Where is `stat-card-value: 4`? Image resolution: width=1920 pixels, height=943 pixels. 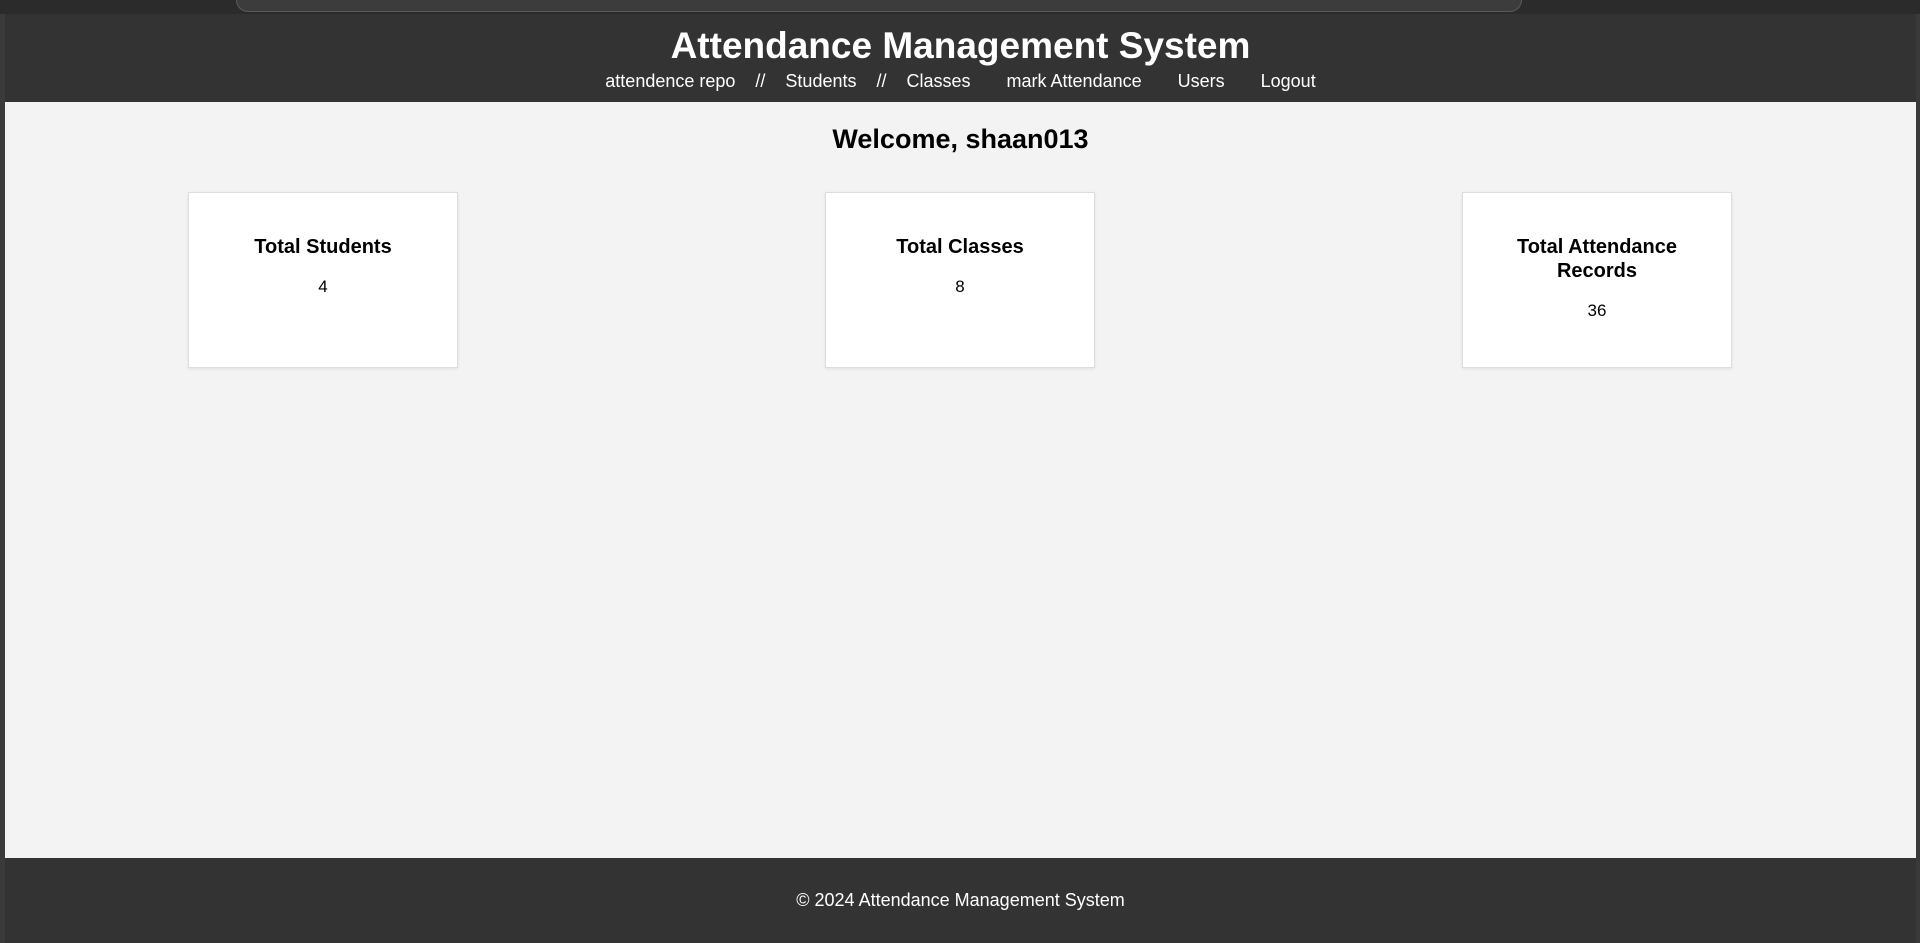
stat-card-value: 4 is located at coordinates (323, 286).